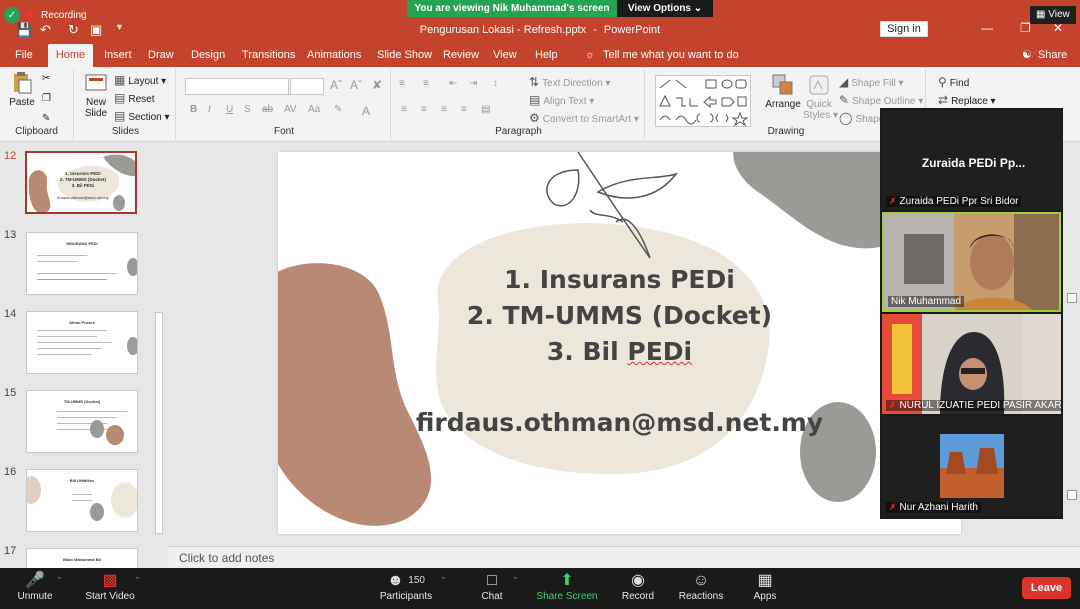 Image resolution: width=1080 pixels, height=609 pixels. I want to click on paste-button: Paste, so click(22, 89).